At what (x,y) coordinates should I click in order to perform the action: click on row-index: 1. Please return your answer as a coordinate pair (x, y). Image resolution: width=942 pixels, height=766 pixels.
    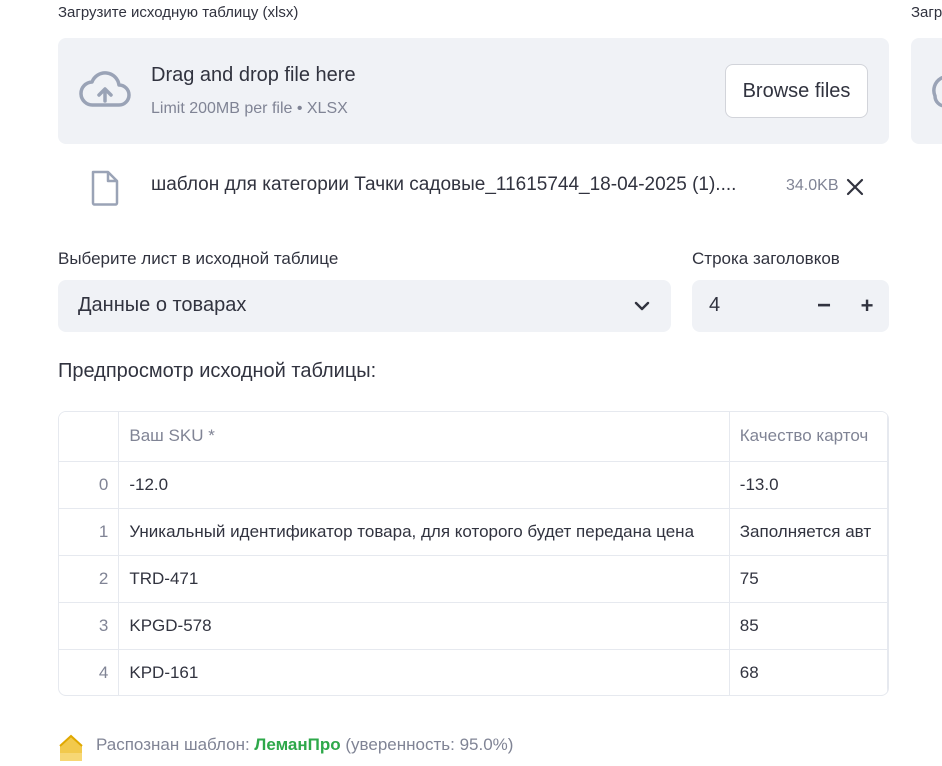
    Looking at the image, I should click on (89, 532).